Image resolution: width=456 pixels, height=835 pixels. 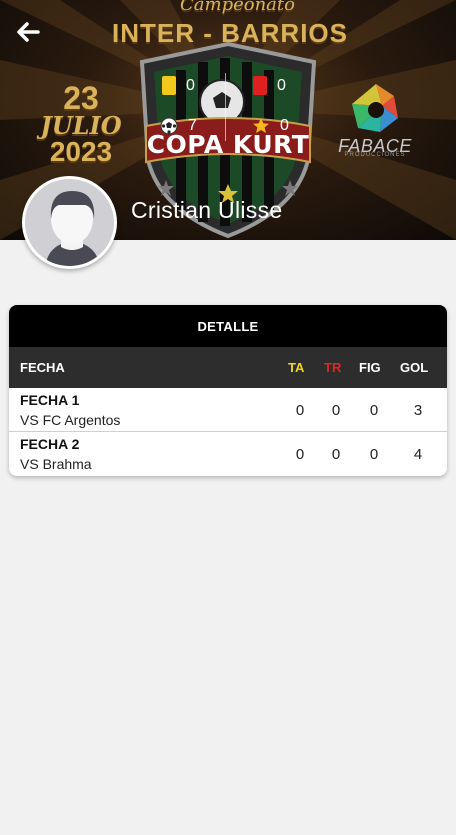 I want to click on soccer-ball-icon, so click(x=169, y=126).